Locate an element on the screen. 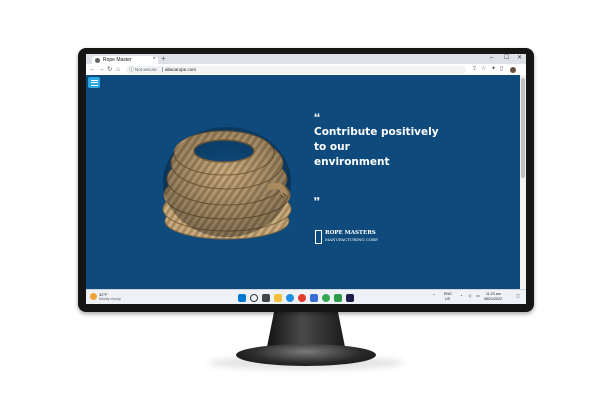 Image resolution: width=612 pixels, height=408 pixels. tab-title: Rope Master is located at coordinates (117, 59).